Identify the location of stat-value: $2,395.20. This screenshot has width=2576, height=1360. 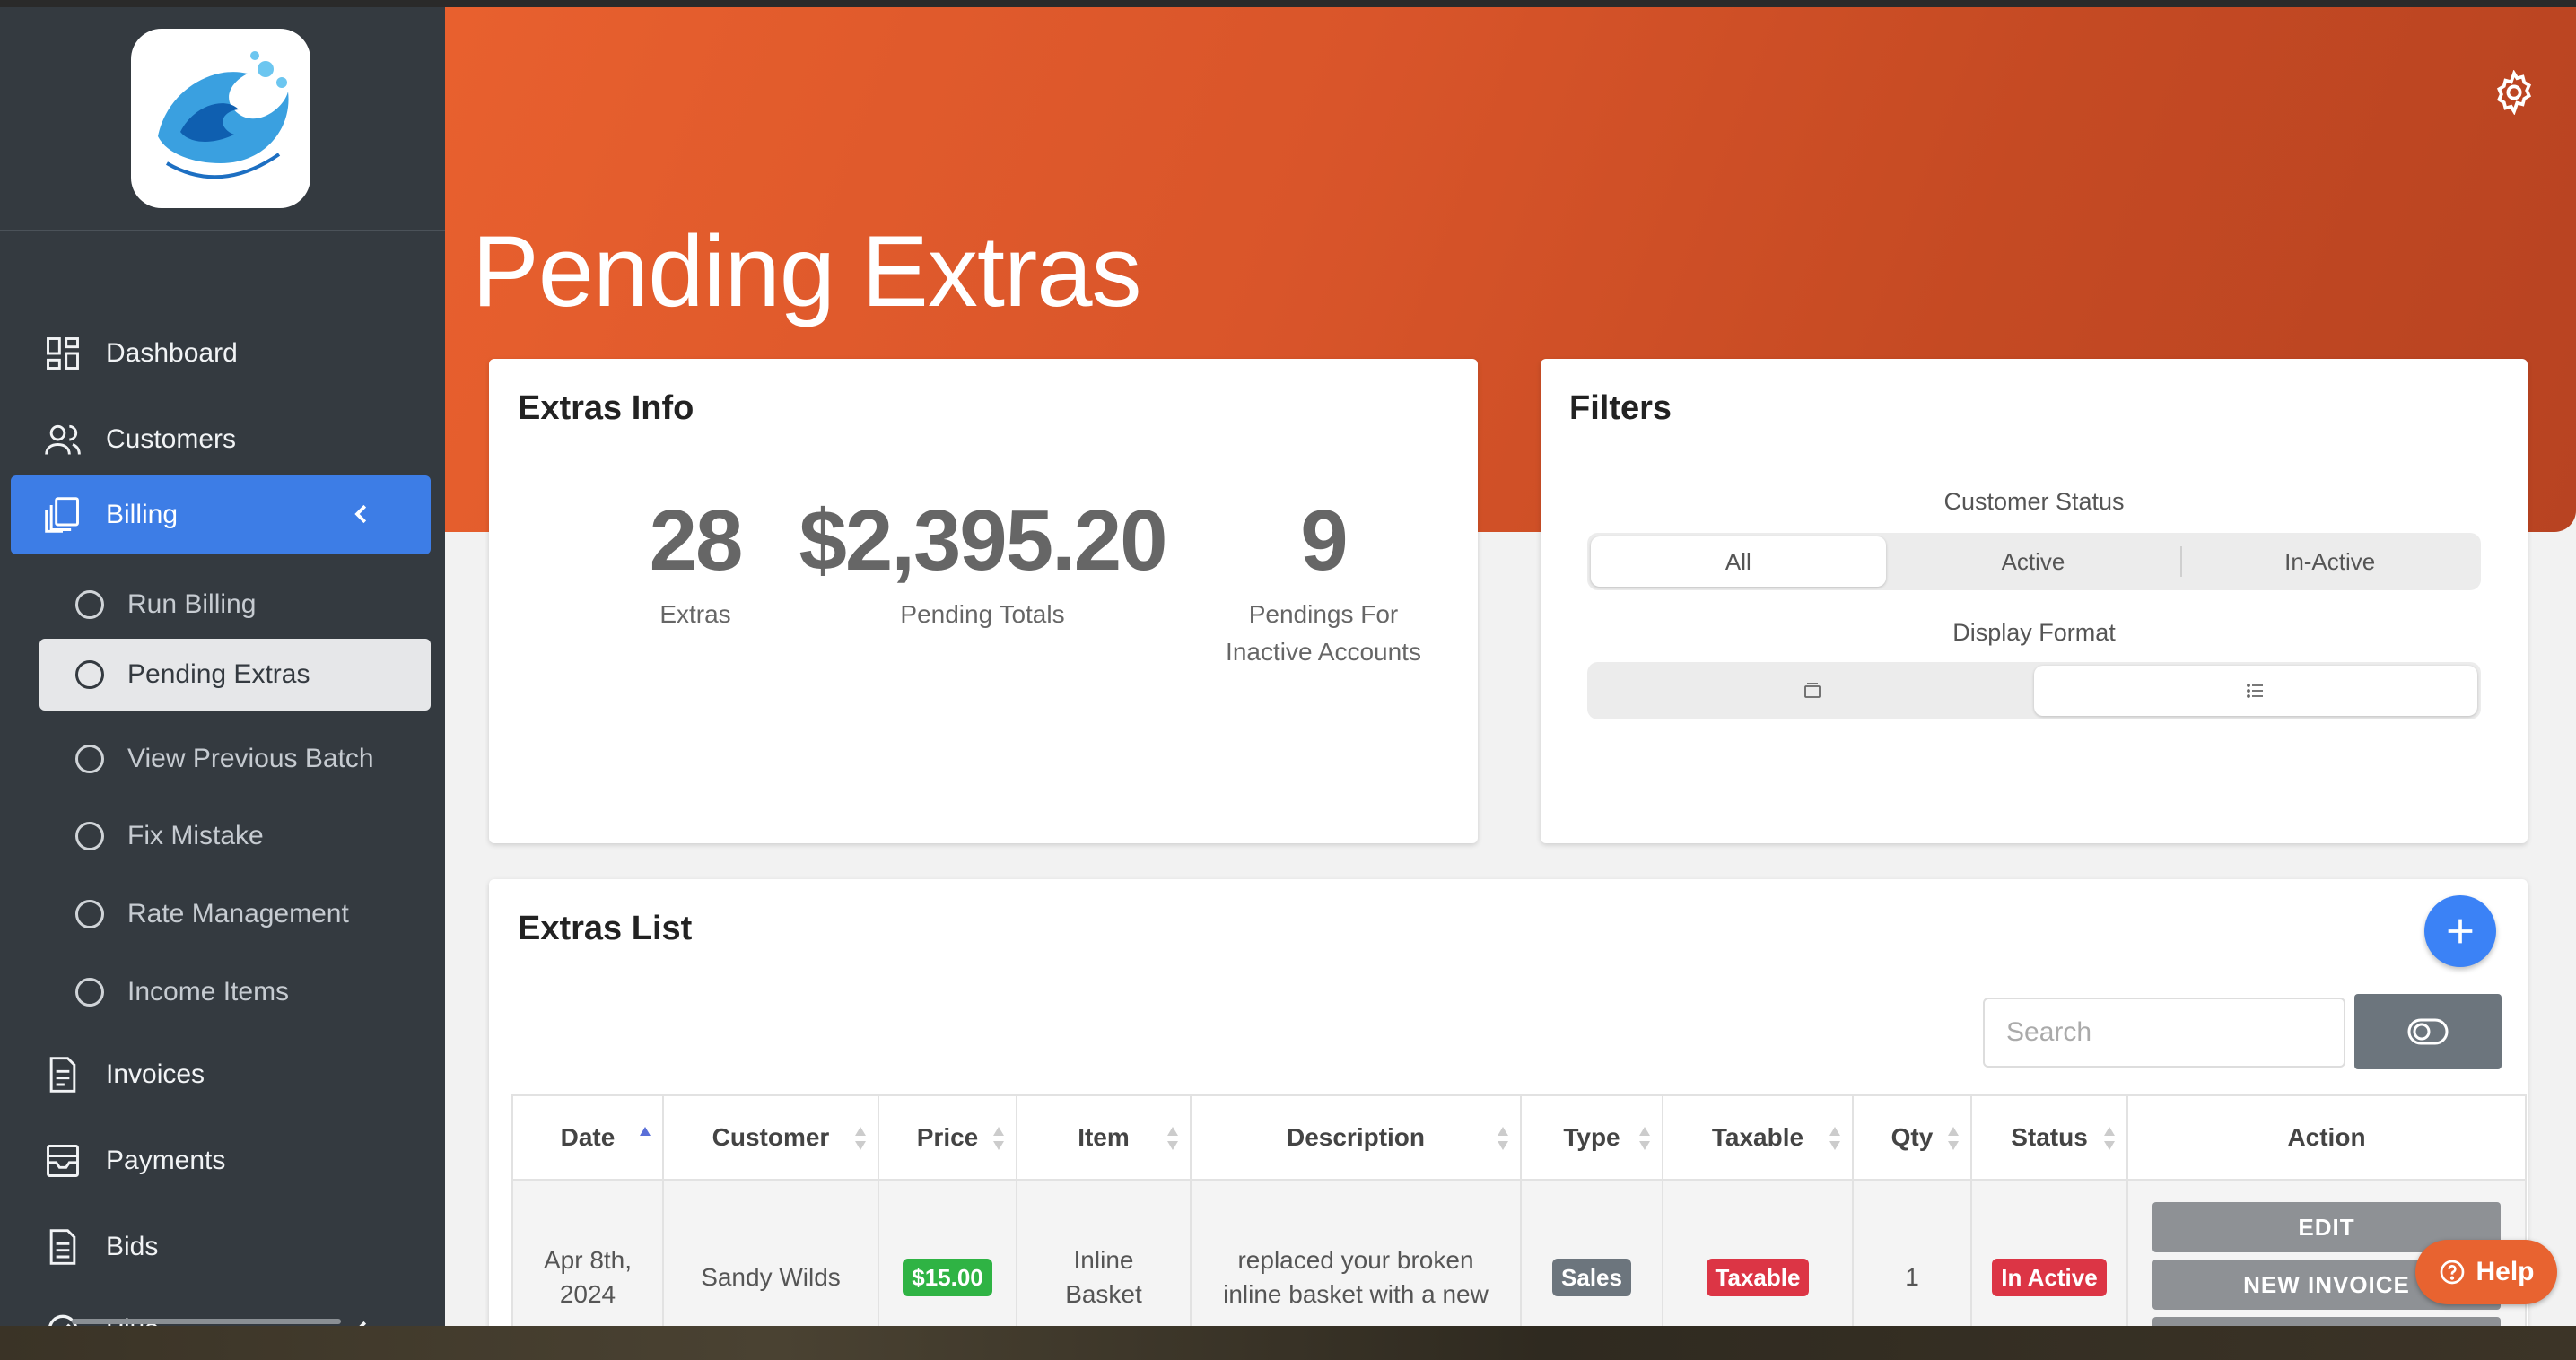
(983, 540).